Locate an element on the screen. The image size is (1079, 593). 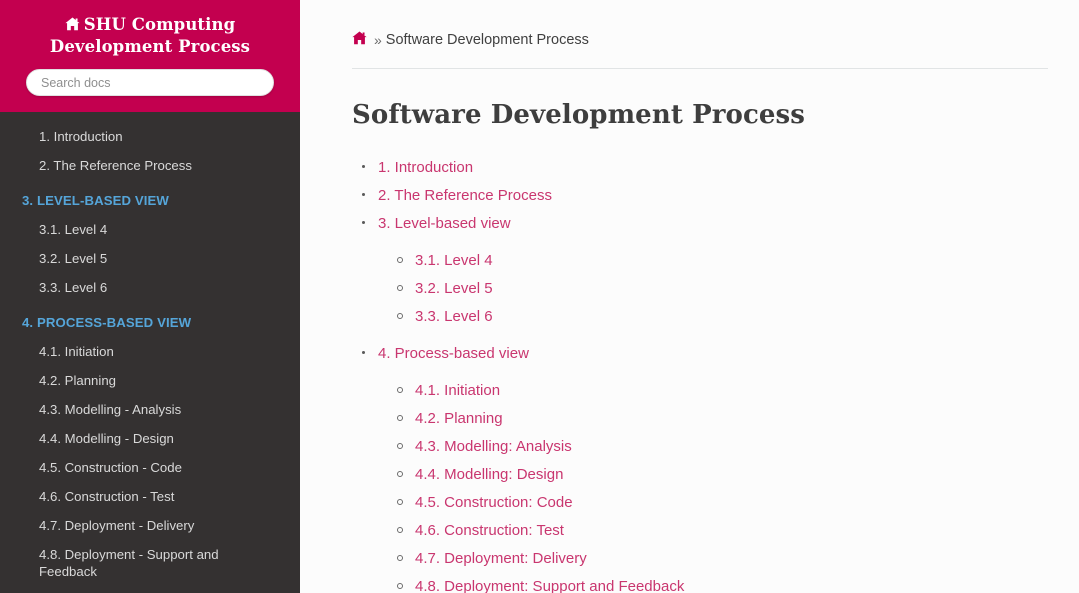
search-input is located at coordinates (150, 82).